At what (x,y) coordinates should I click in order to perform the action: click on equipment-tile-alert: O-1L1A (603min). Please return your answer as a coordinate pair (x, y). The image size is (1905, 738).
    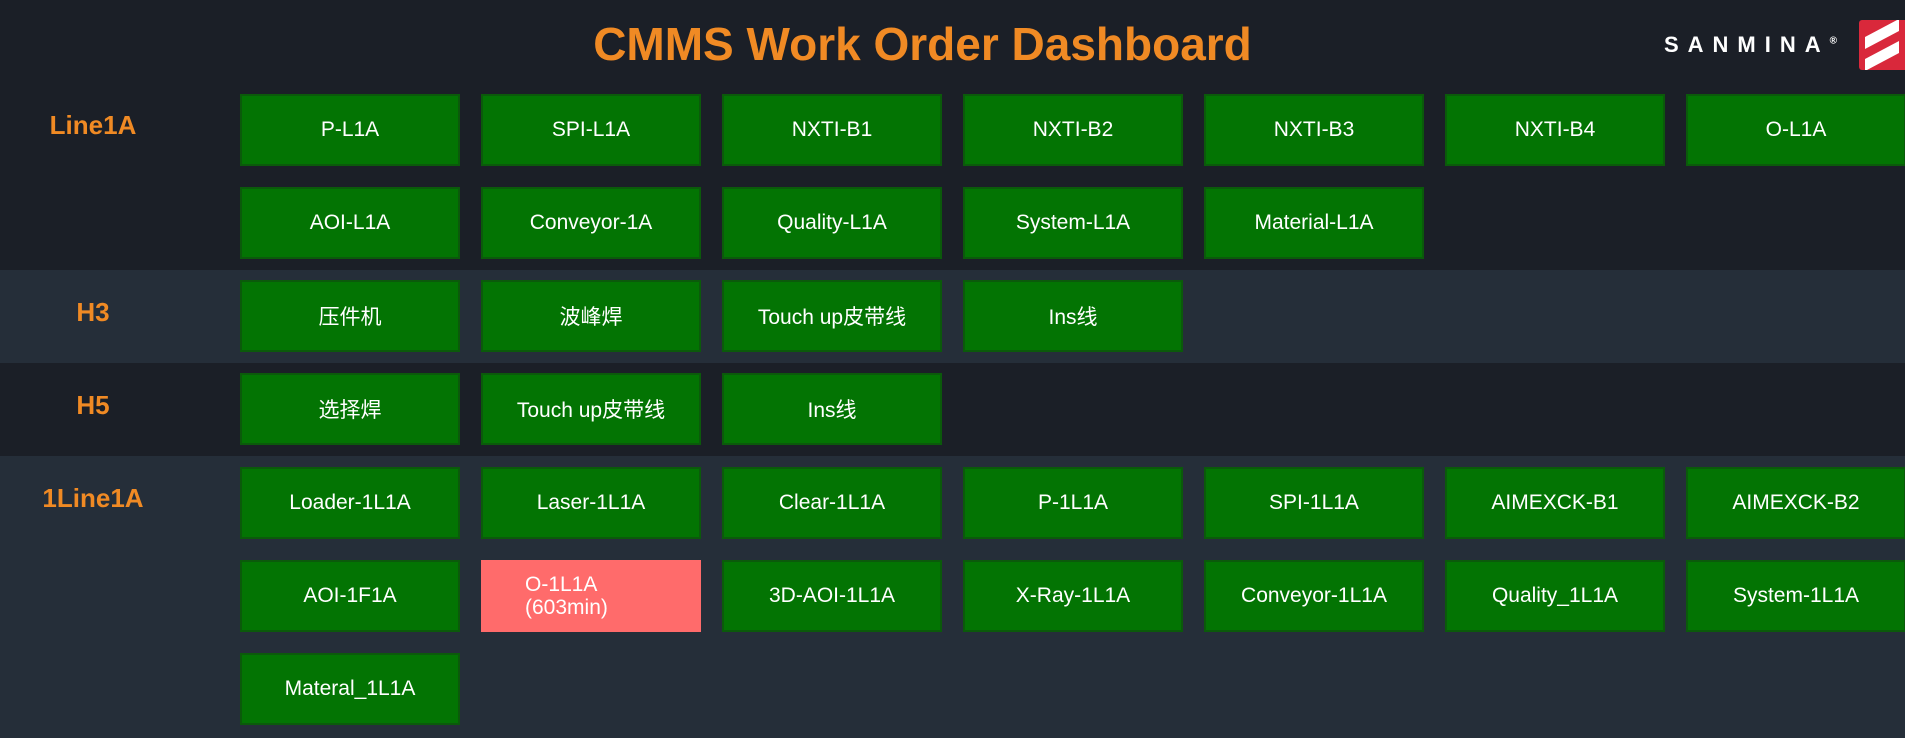
    Looking at the image, I should click on (591, 596).